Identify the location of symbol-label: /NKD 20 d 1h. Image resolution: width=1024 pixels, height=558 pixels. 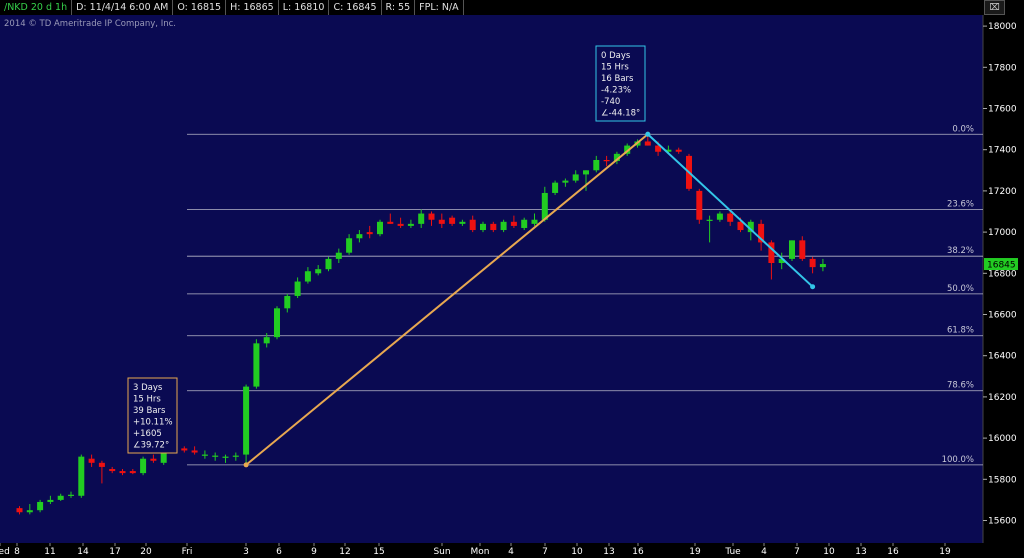
(36, 7).